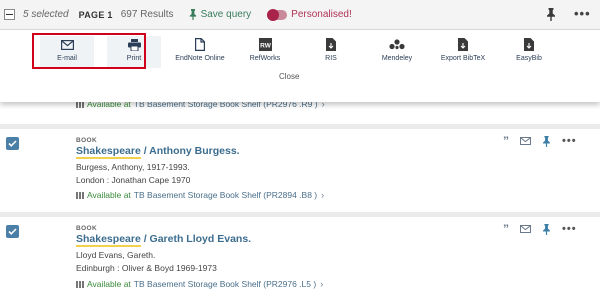  I want to click on refworks-export-label: RefWorks, so click(265, 58).